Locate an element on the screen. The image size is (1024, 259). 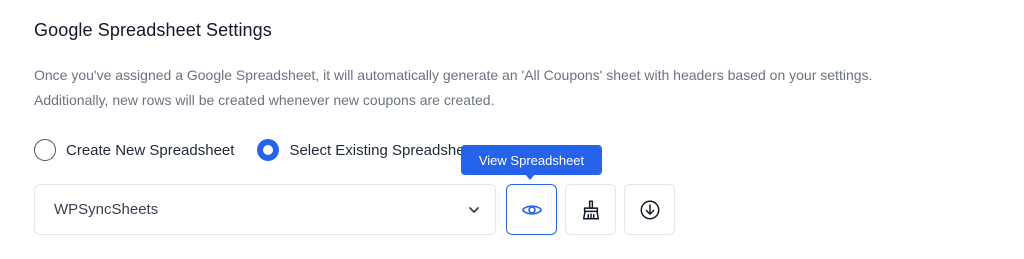
download-spreadsheet-button is located at coordinates (649, 209).